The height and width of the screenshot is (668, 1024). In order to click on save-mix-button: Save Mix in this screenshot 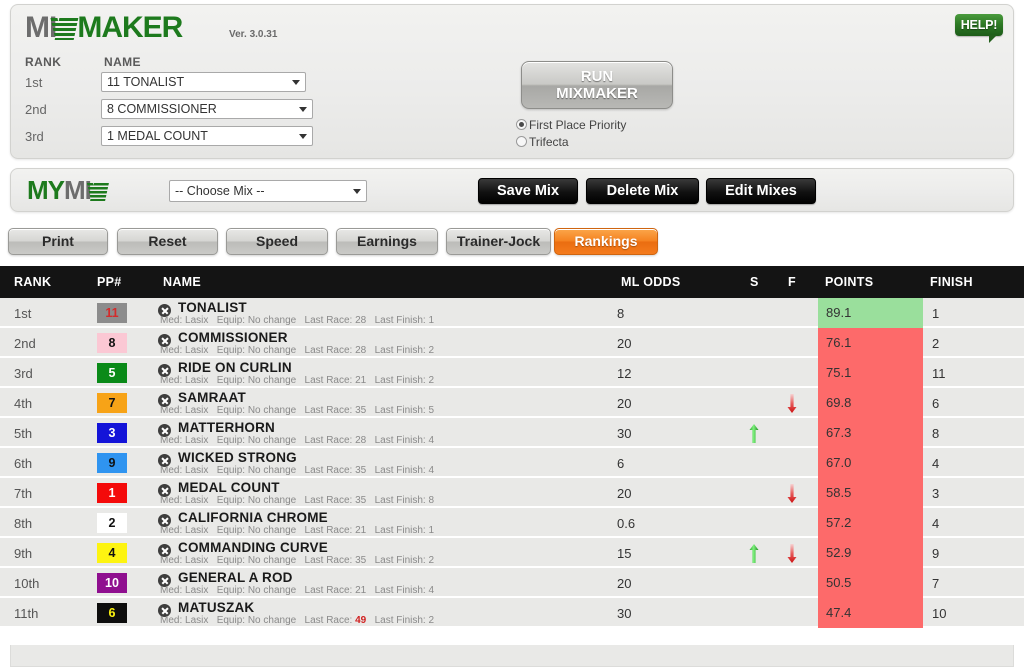, I will do `click(528, 191)`.